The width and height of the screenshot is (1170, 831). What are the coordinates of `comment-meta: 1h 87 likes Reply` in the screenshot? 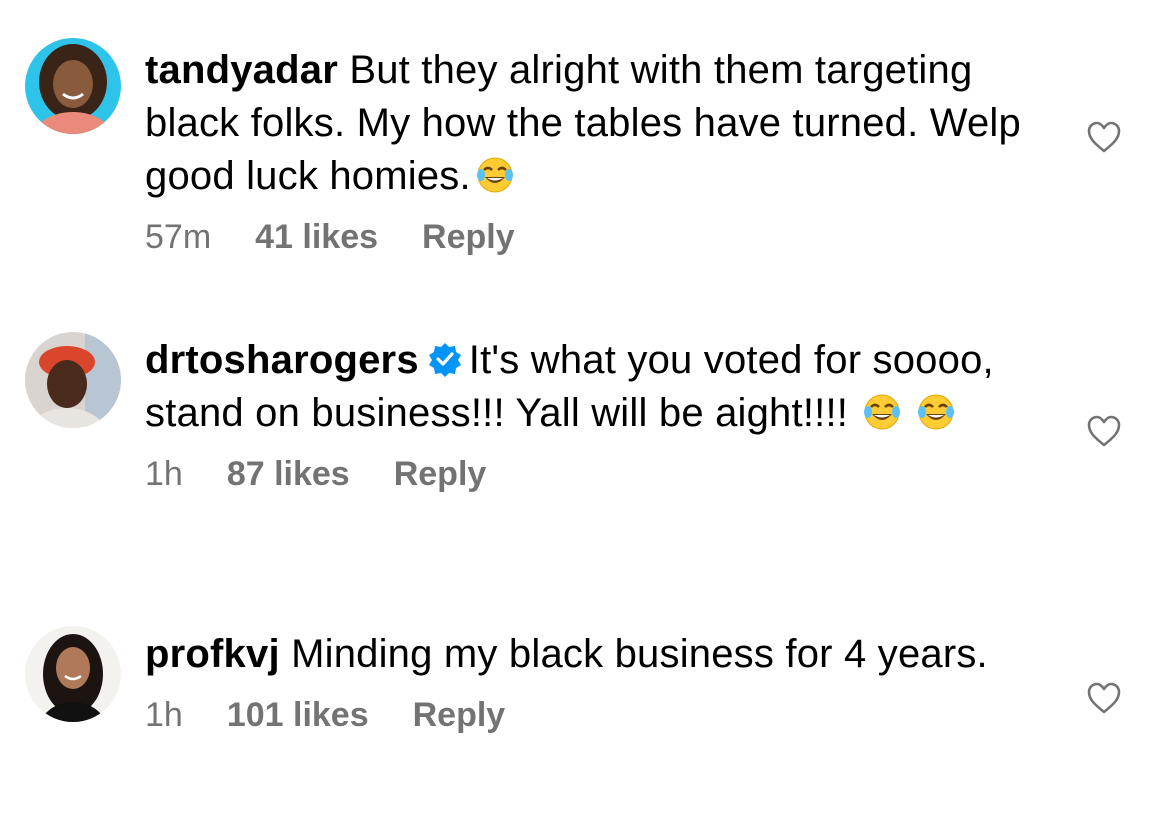 It's located at (595, 474).